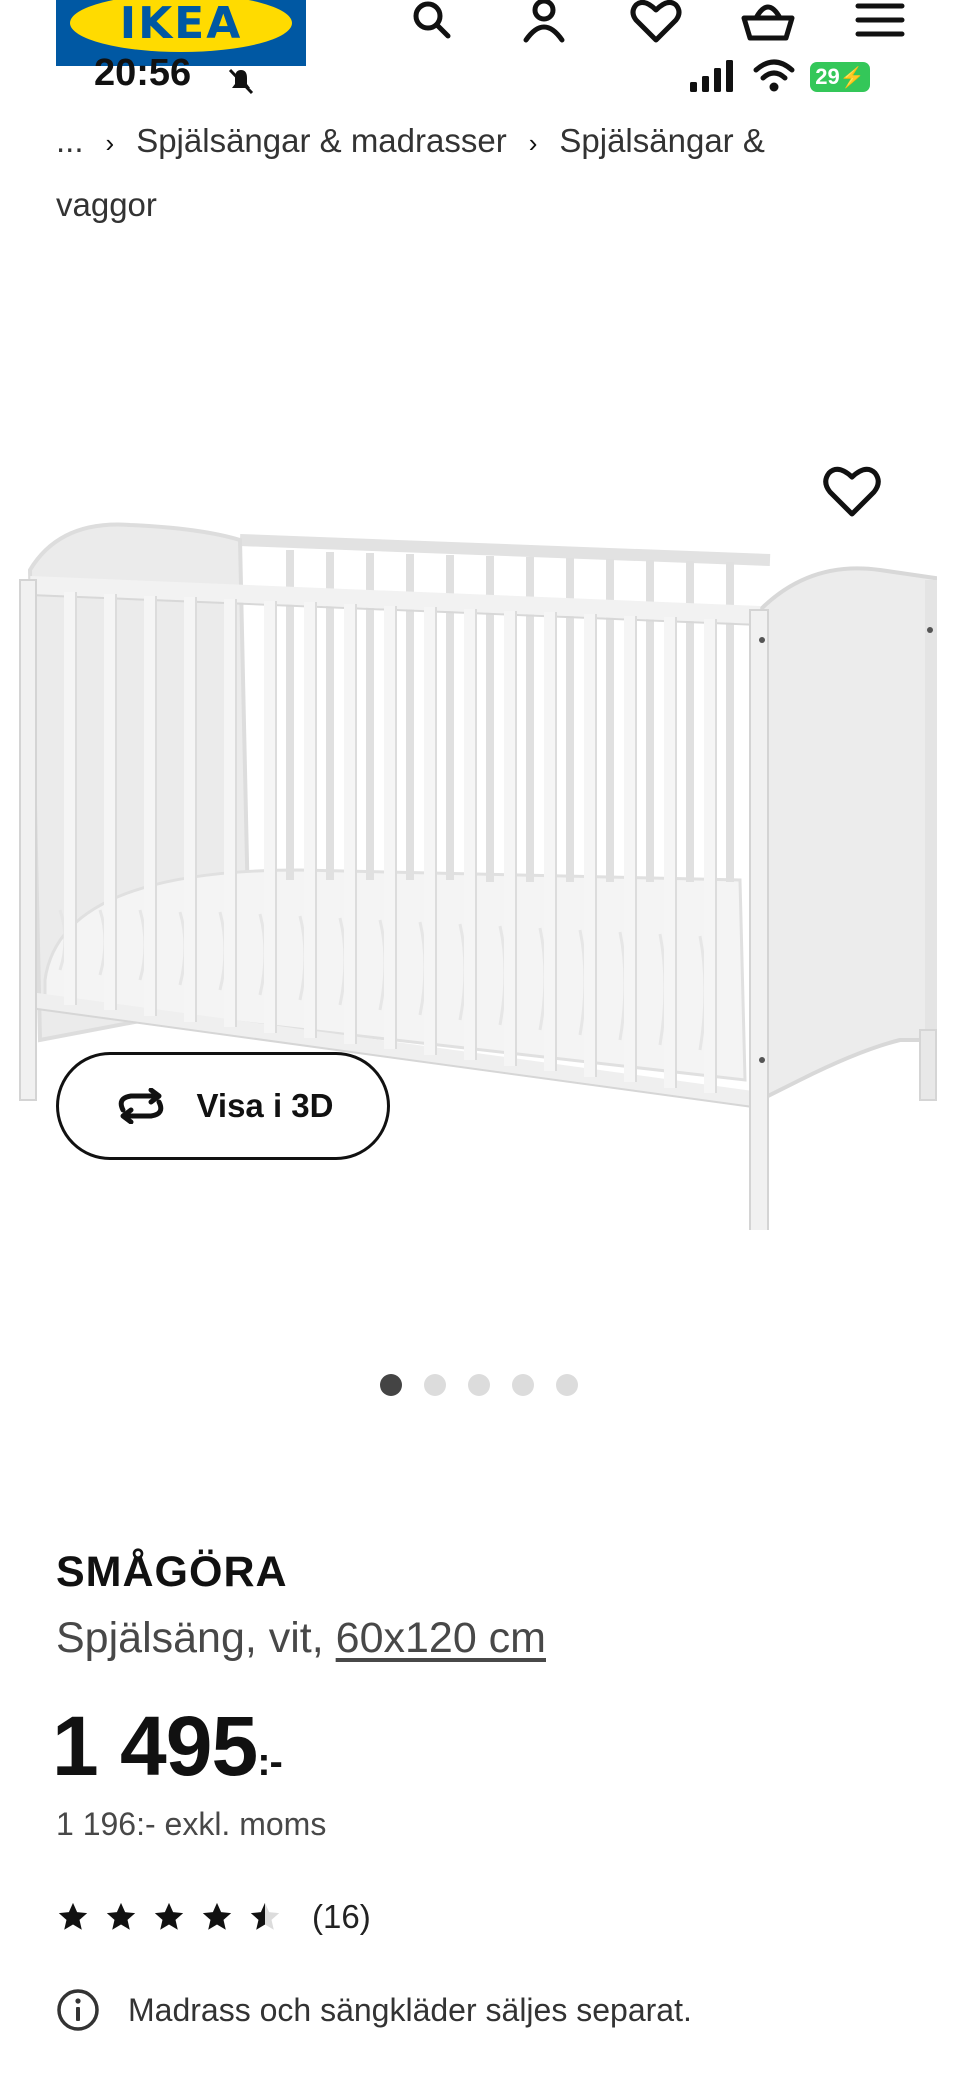 The width and height of the screenshot is (960, 2087). Describe the element at coordinates (774, 75) in the screenshot. I see `wifi-icon` at that location.